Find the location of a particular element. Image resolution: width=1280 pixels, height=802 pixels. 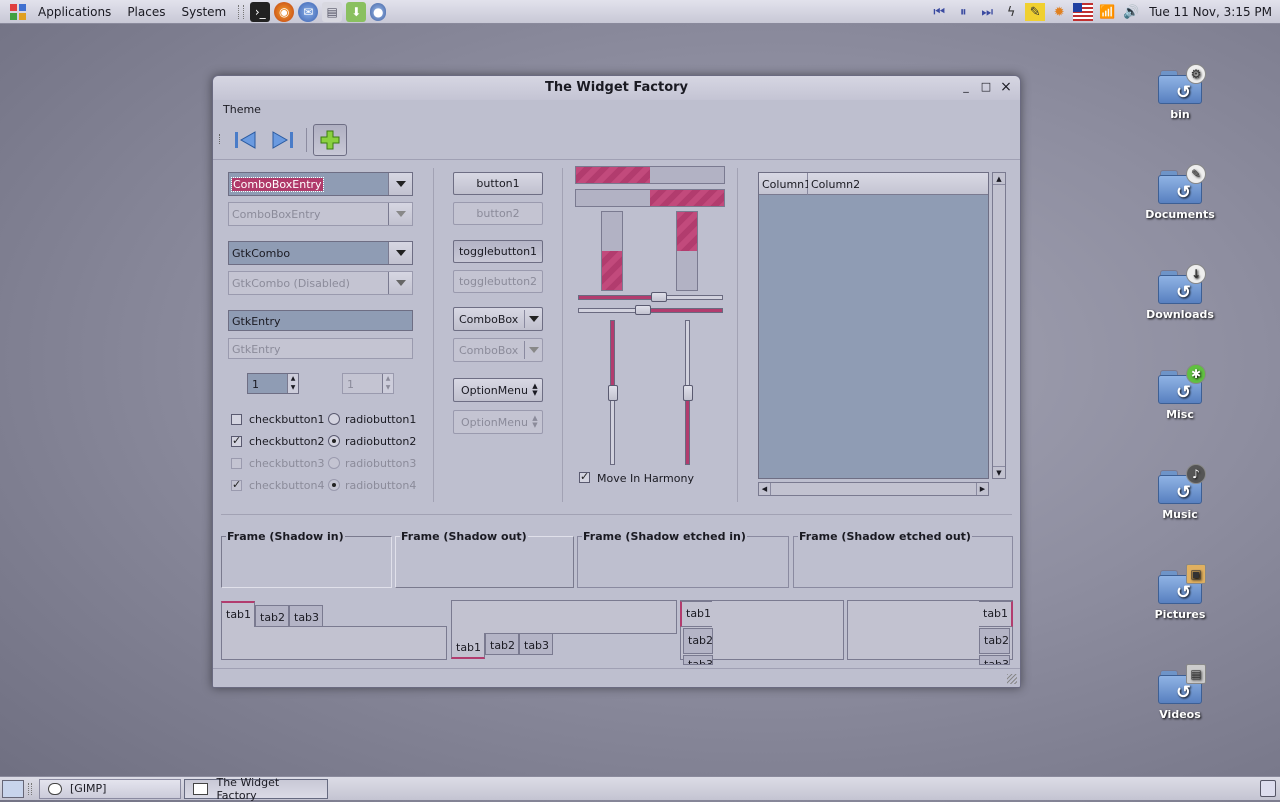

terminal-icon: ›_ is located at coordinates (260, 11).